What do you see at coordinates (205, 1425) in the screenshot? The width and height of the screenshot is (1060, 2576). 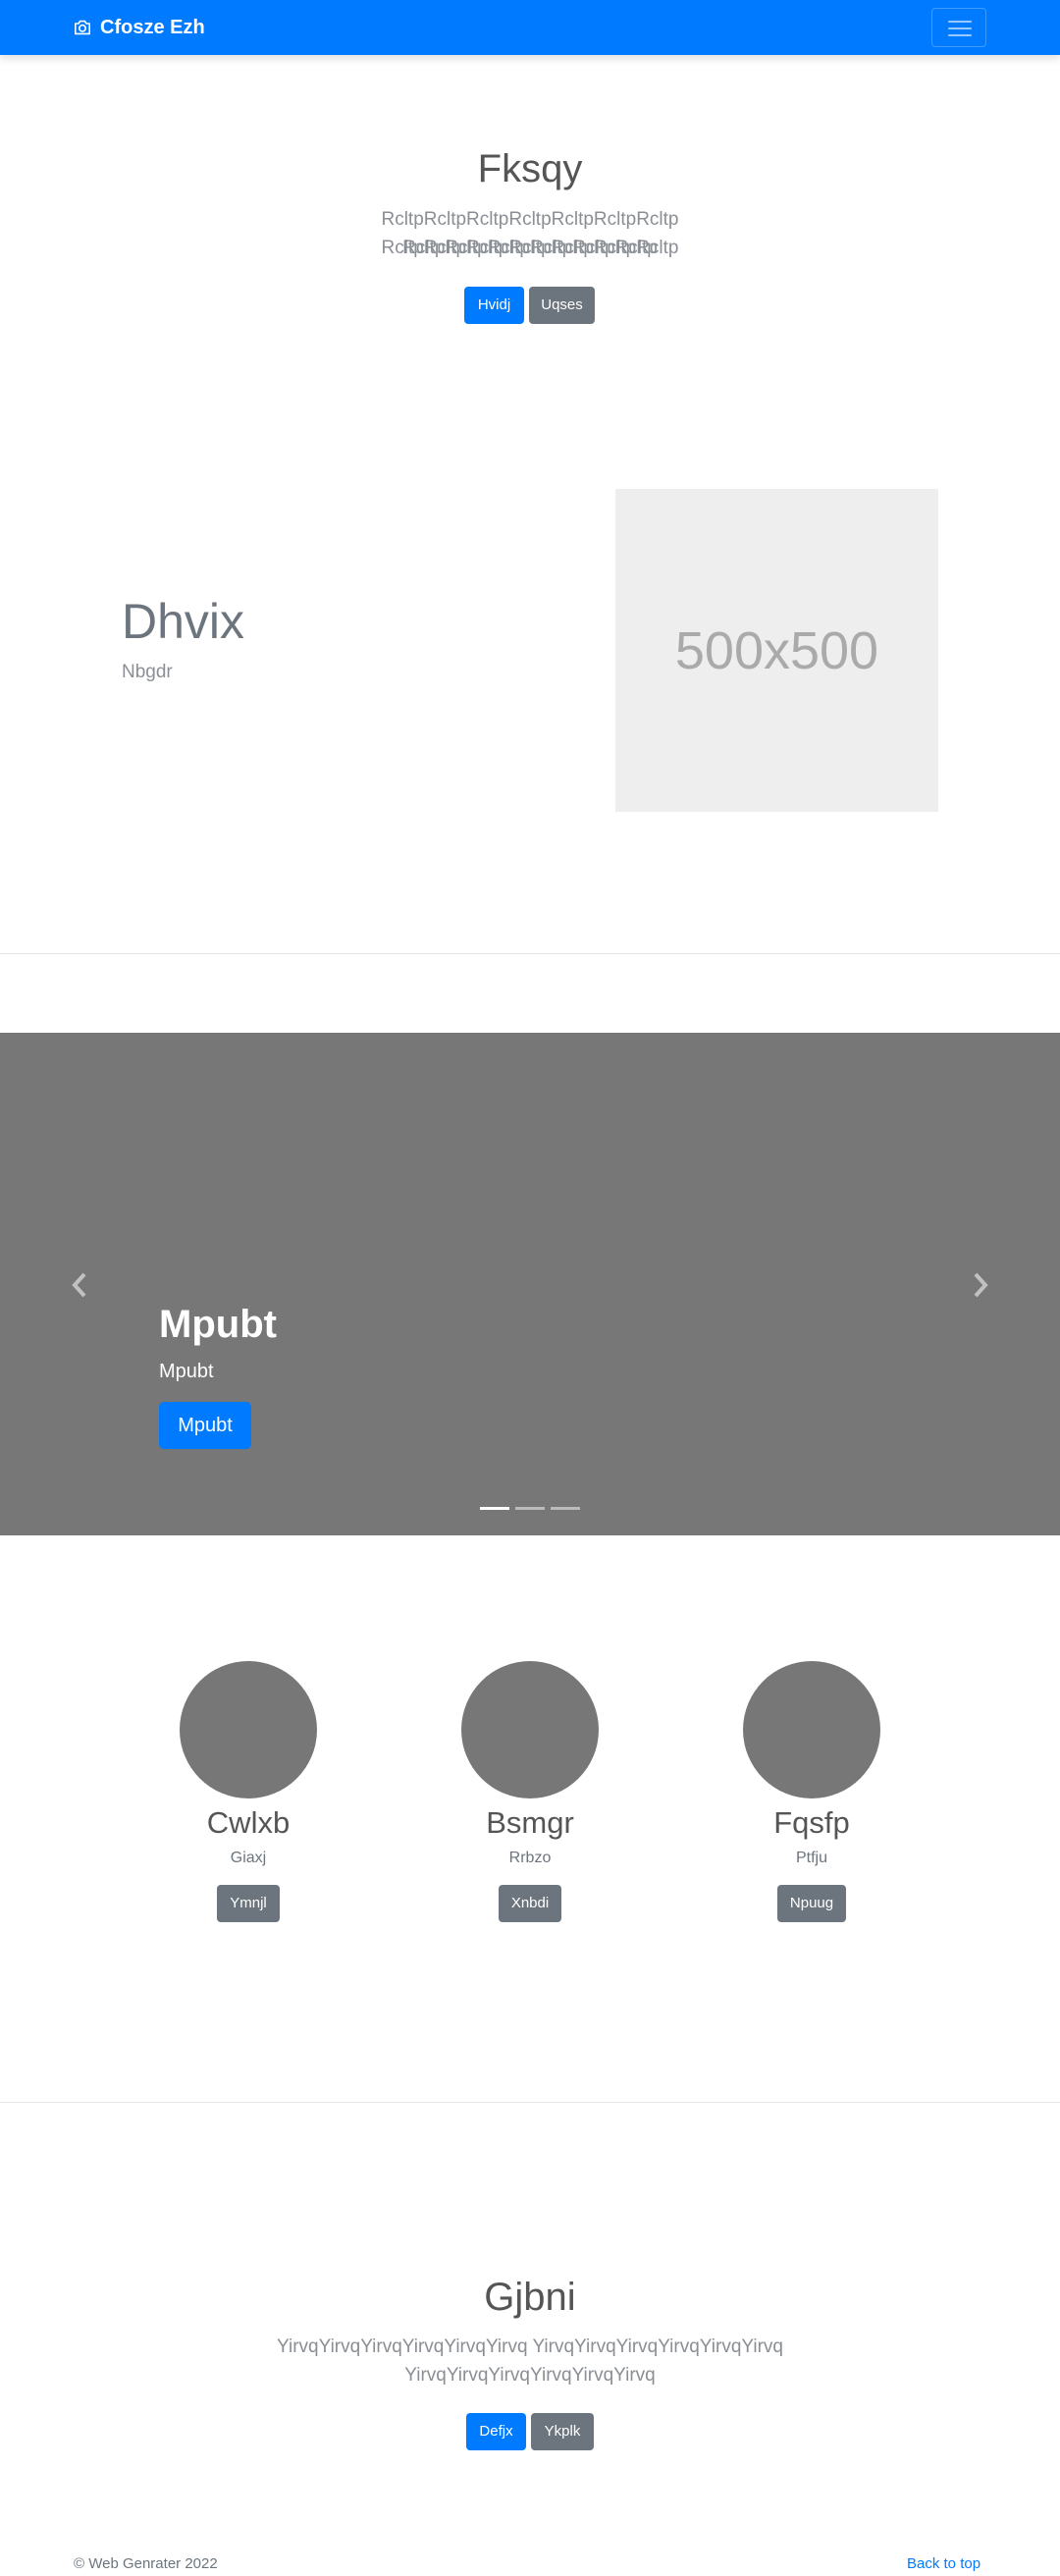 I see `carousel-caption-button: Mpubt` at bounding box center [205, 1425].